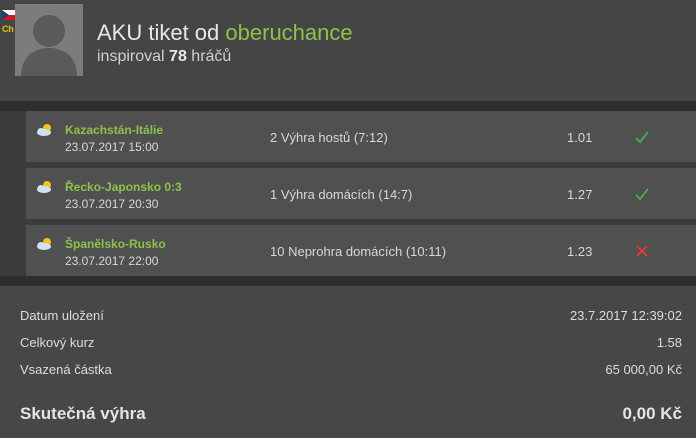  Describe the element at coordinates (178, 56) in the screenshot. I see `players-count: 78` at that location.